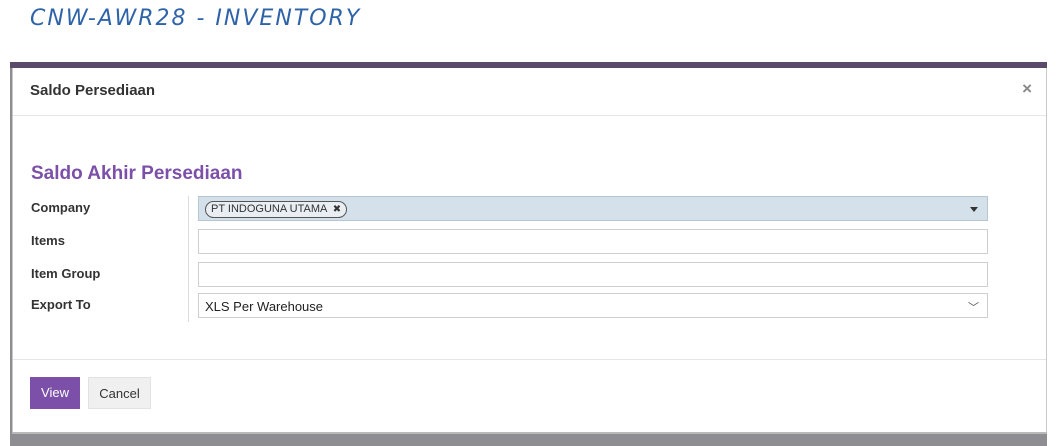  What do you see at coordinates (593, 274) in the screenshot?
I see `item-group-input` at bounding box center [593, 274].